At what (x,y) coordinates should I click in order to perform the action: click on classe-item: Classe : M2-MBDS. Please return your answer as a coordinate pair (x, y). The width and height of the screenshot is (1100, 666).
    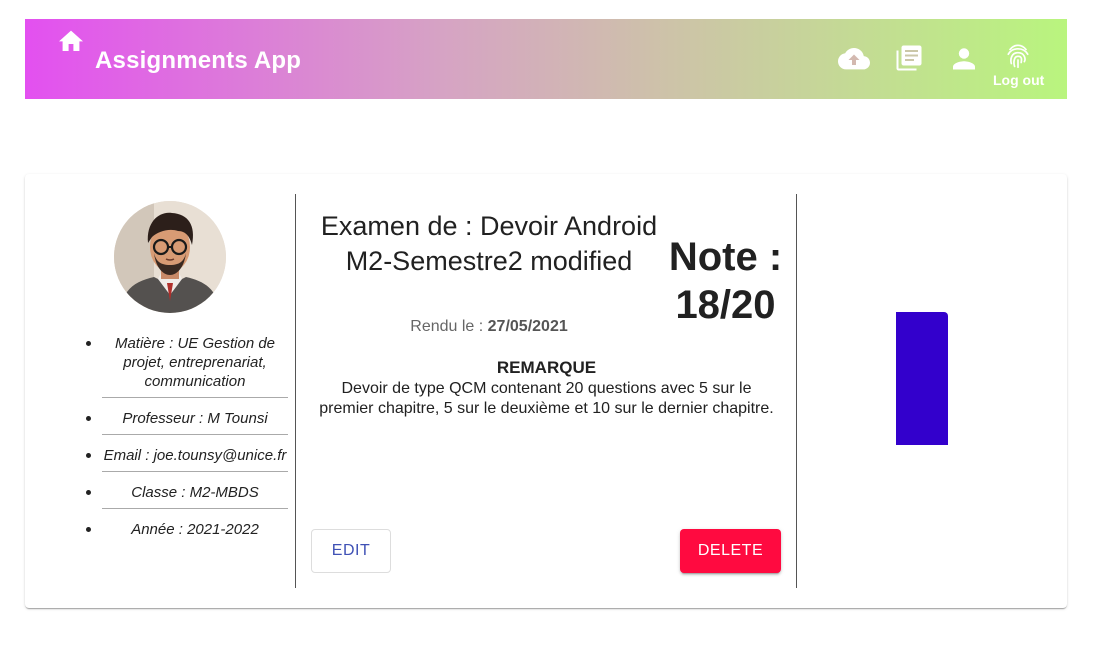
    Looking at the image, I should click on (187, 496).